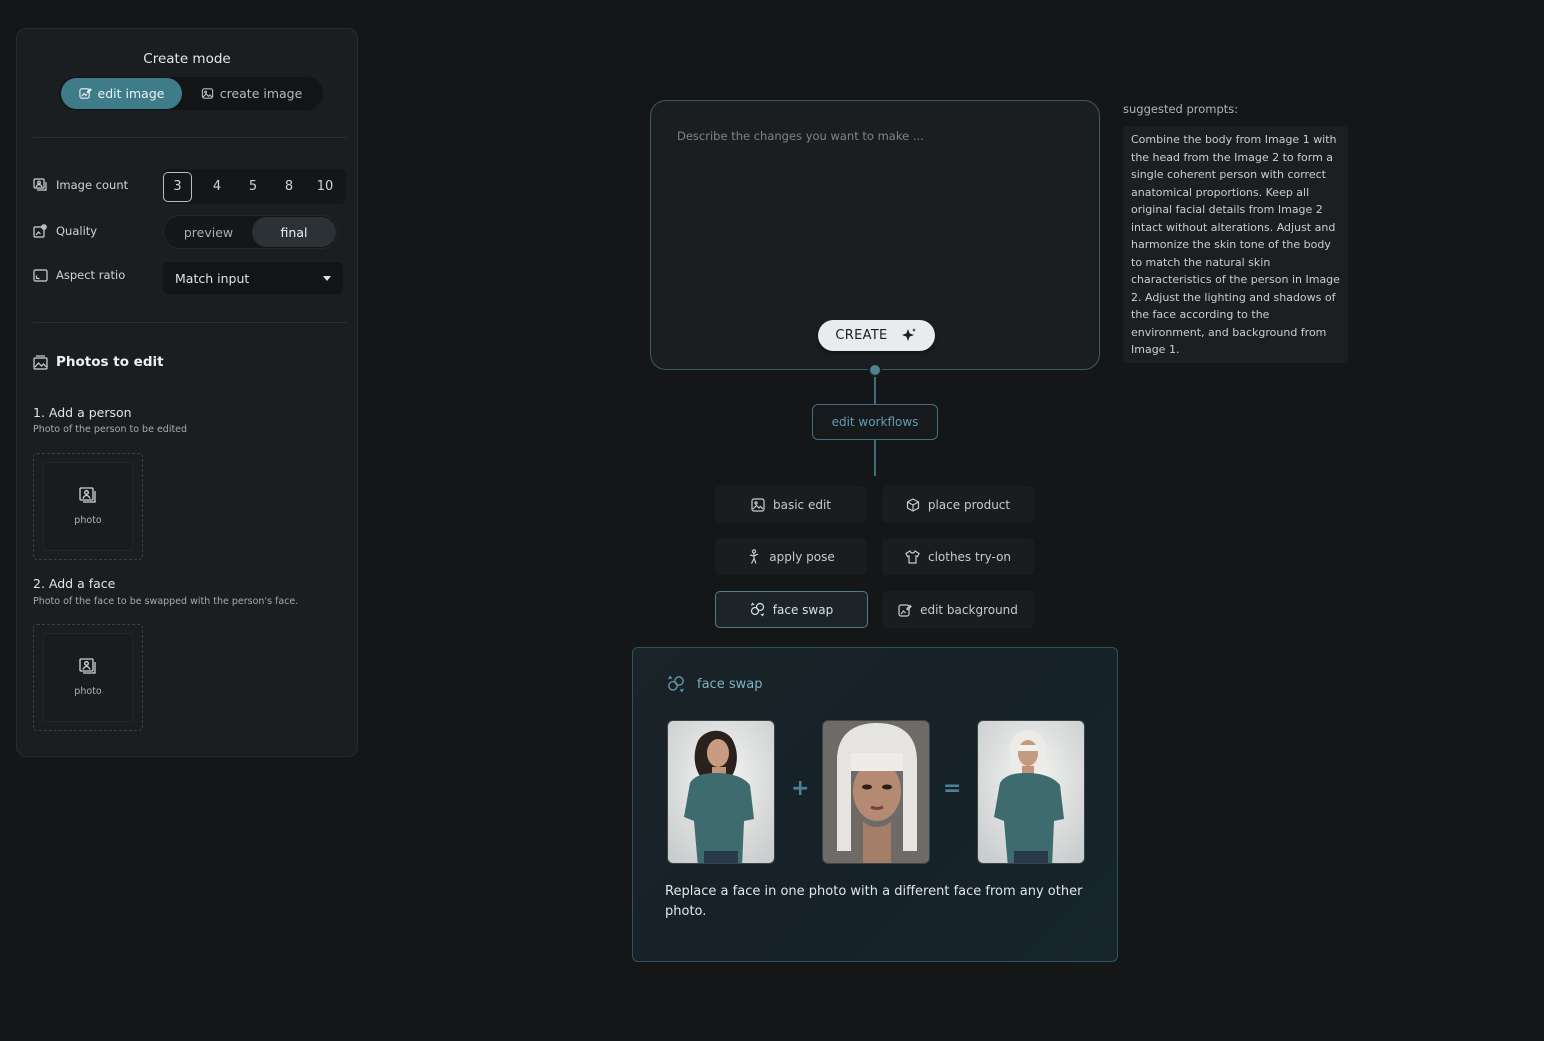  Describe the element at coordinates (969, 609) in the screenshot. I see `workflow-label: edit background` at that location.